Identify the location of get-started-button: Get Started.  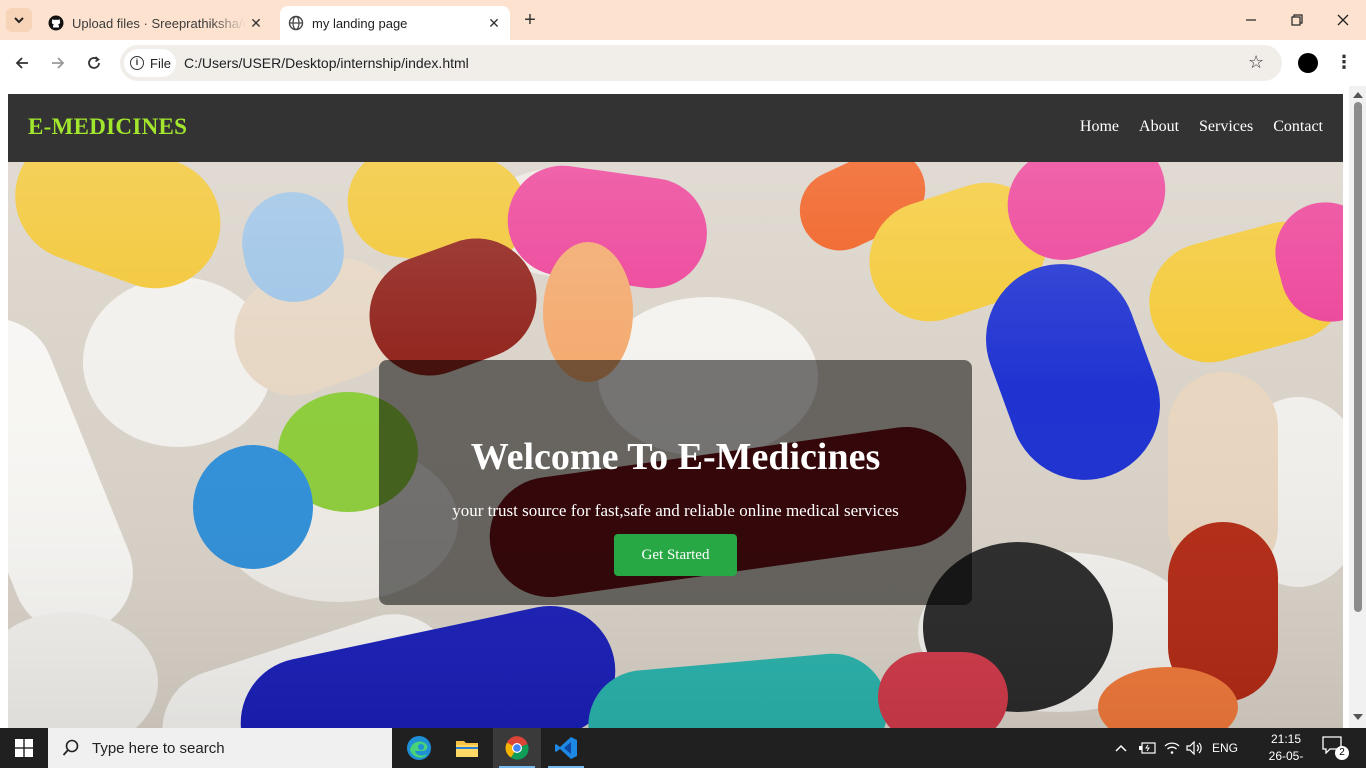
(675, 555).